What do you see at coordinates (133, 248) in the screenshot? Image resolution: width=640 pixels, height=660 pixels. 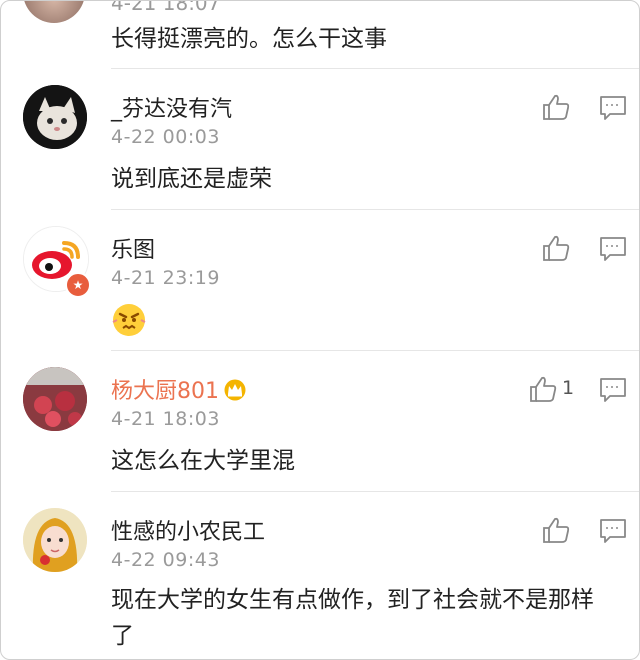 I see `commenter-name: 乐图` at bounding box center [133, 248].